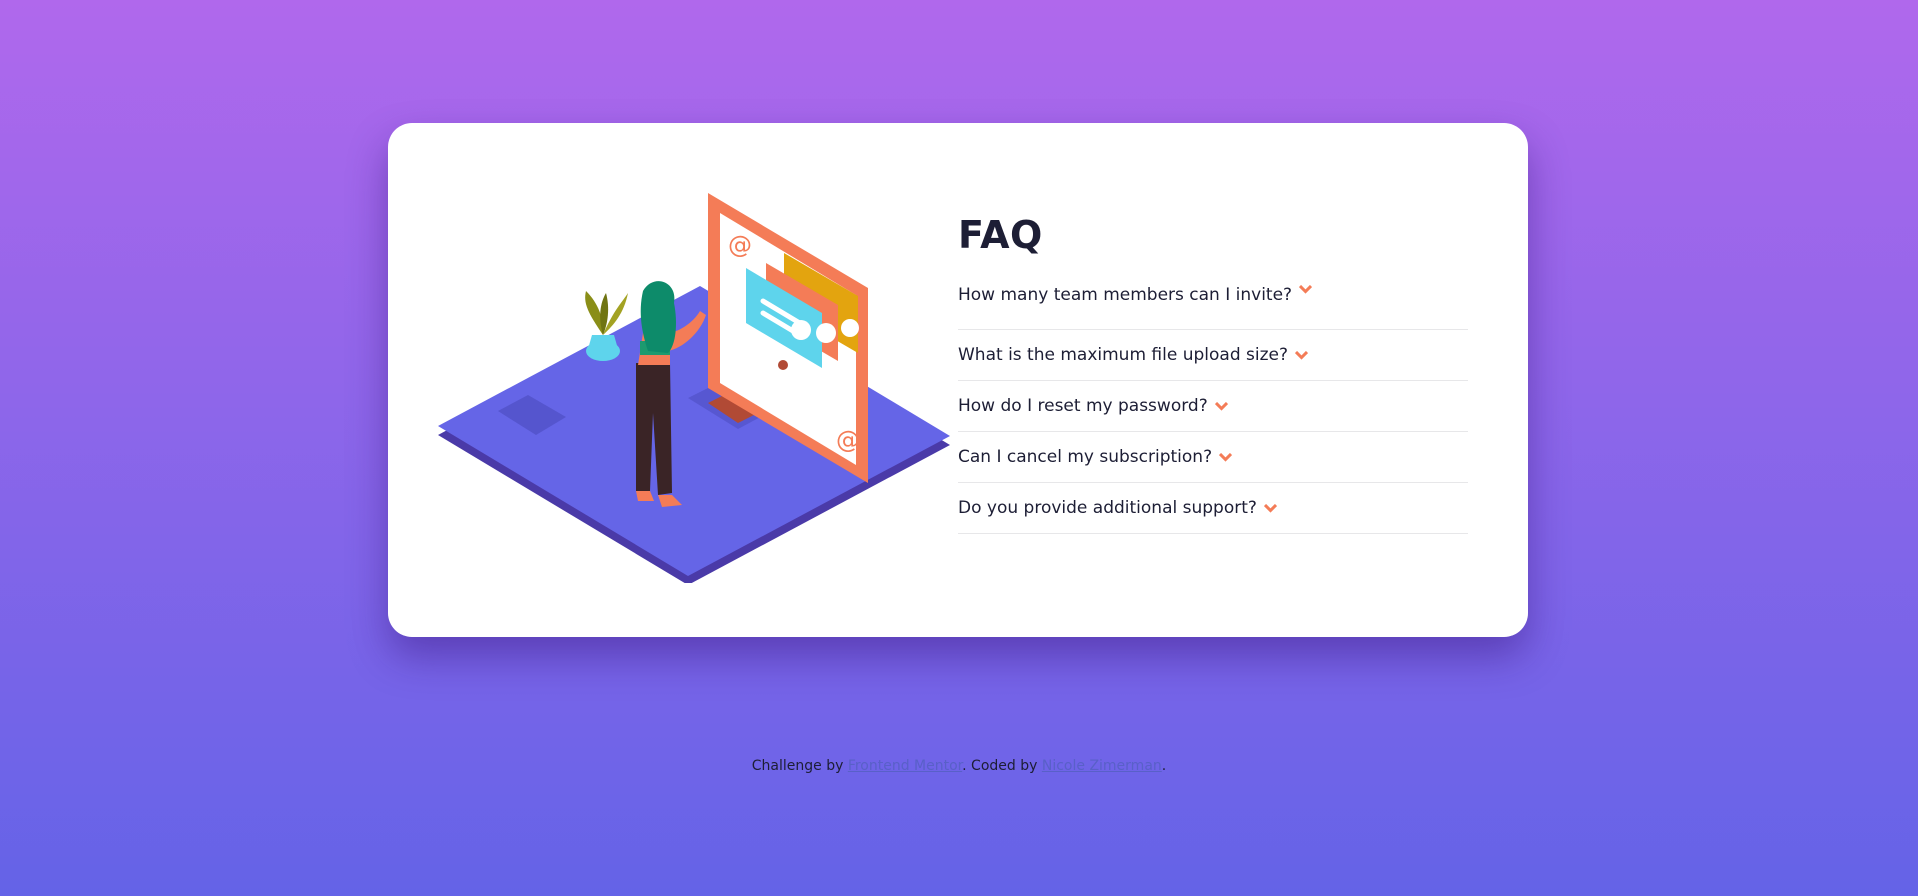 This screenshot has width=1918, height=896. Describe the element at coordinates (1123, 355) in the screenshot. I see `faq-question: What is the maximum file upload size?` at that location.